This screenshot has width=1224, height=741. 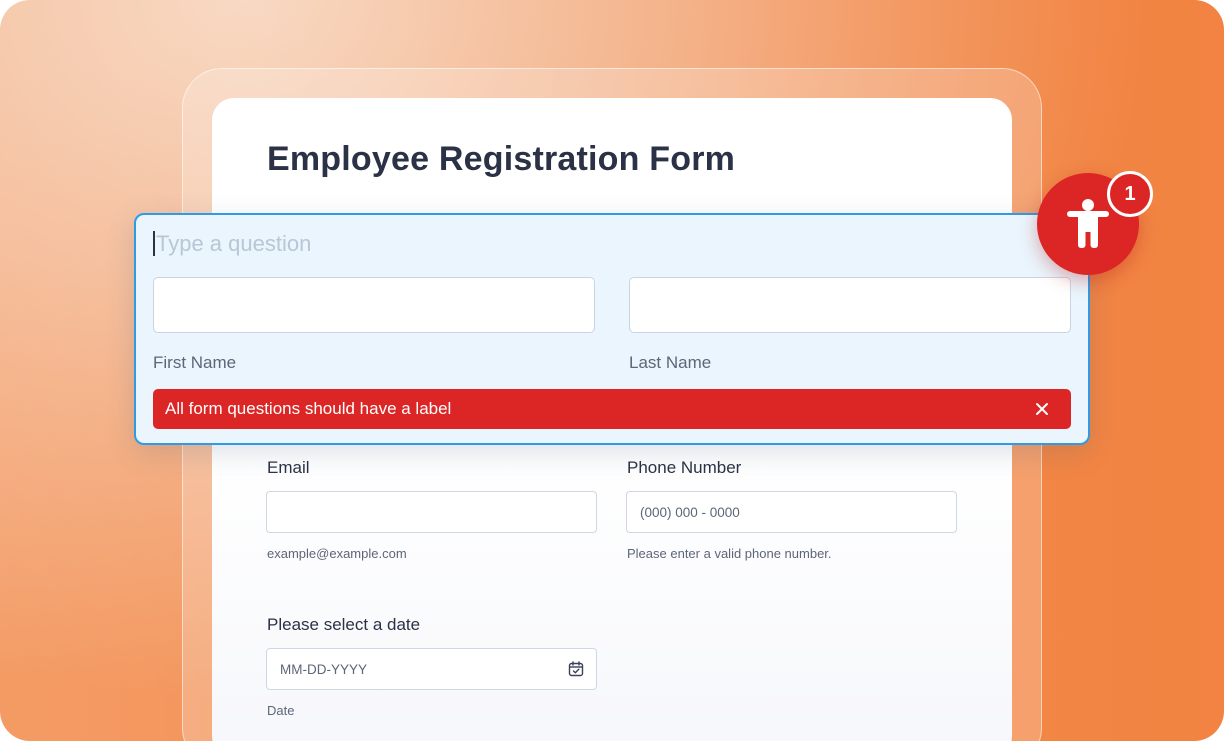 What do you see at coordinates (501, 159) in the screenshot?
I see `page-title: Employee Registration Form` at bounding box center [501, 159].